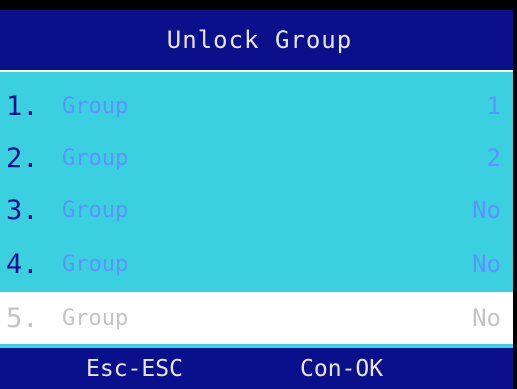 The image size is (517, 389). I want to click on item-value: 1, so click(493, 106).